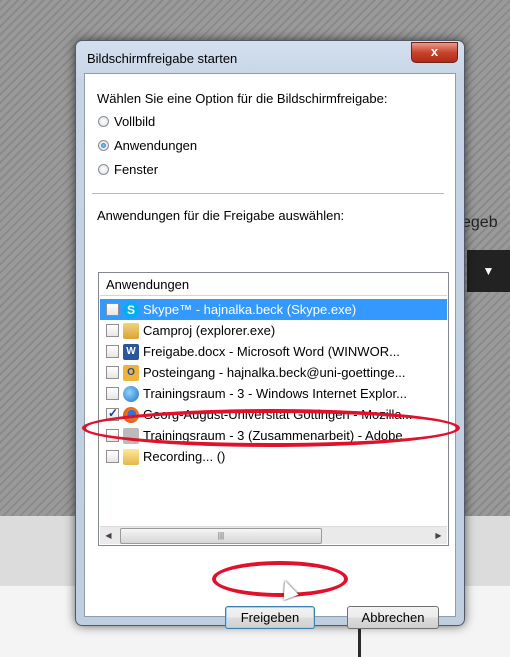 This screenshot has height=657, width=510. I want to click on radio-fullscreen, so click(103, 121).